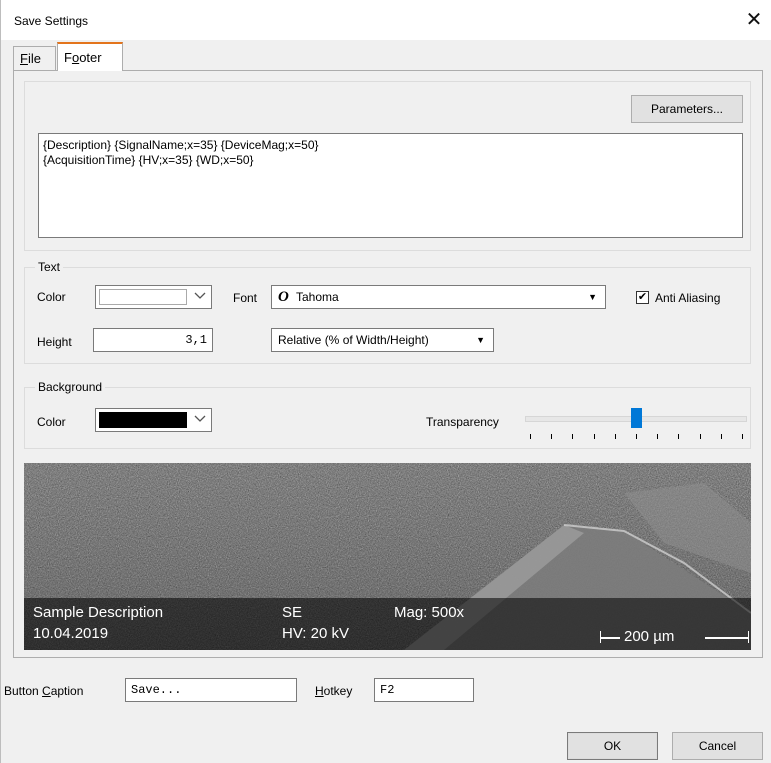 This screenshot has width=771, height=763. What do you see at coordinates (462, 422) in the screenshot?
I see `transparency-label: Transparency` at bounding box center [462, 422].